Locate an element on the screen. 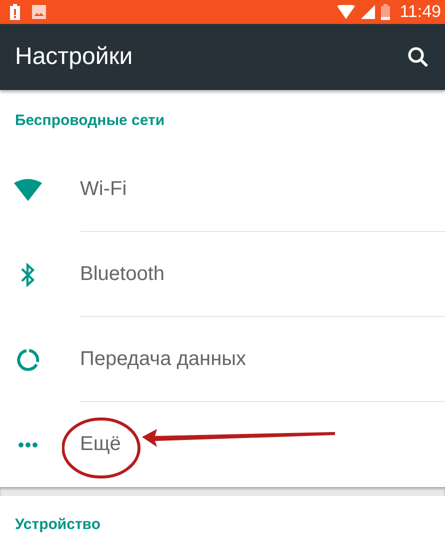 The image size is (445, 543). search-icon is located at coordinates (418, 57).